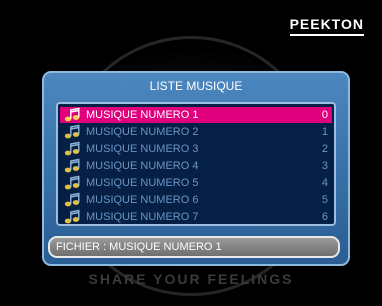  Describe the element at coordinates (324, 200) in the screenshot. I see `list-item-number: 5` at that location.